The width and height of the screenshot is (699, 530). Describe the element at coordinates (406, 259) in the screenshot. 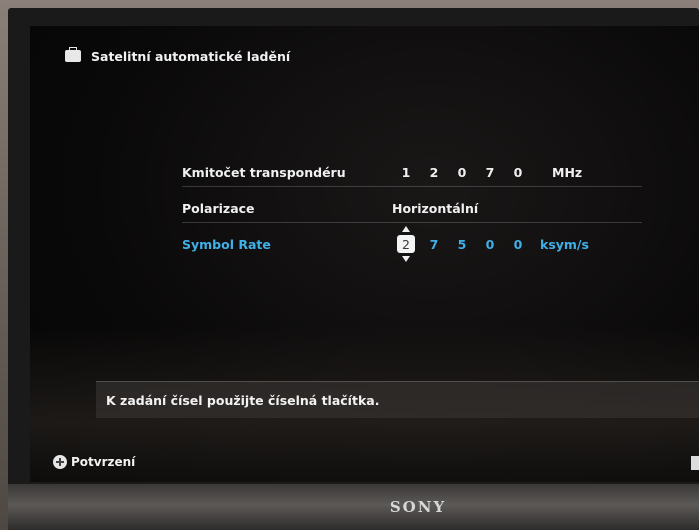

I see `arrow-down-icon` at that location.